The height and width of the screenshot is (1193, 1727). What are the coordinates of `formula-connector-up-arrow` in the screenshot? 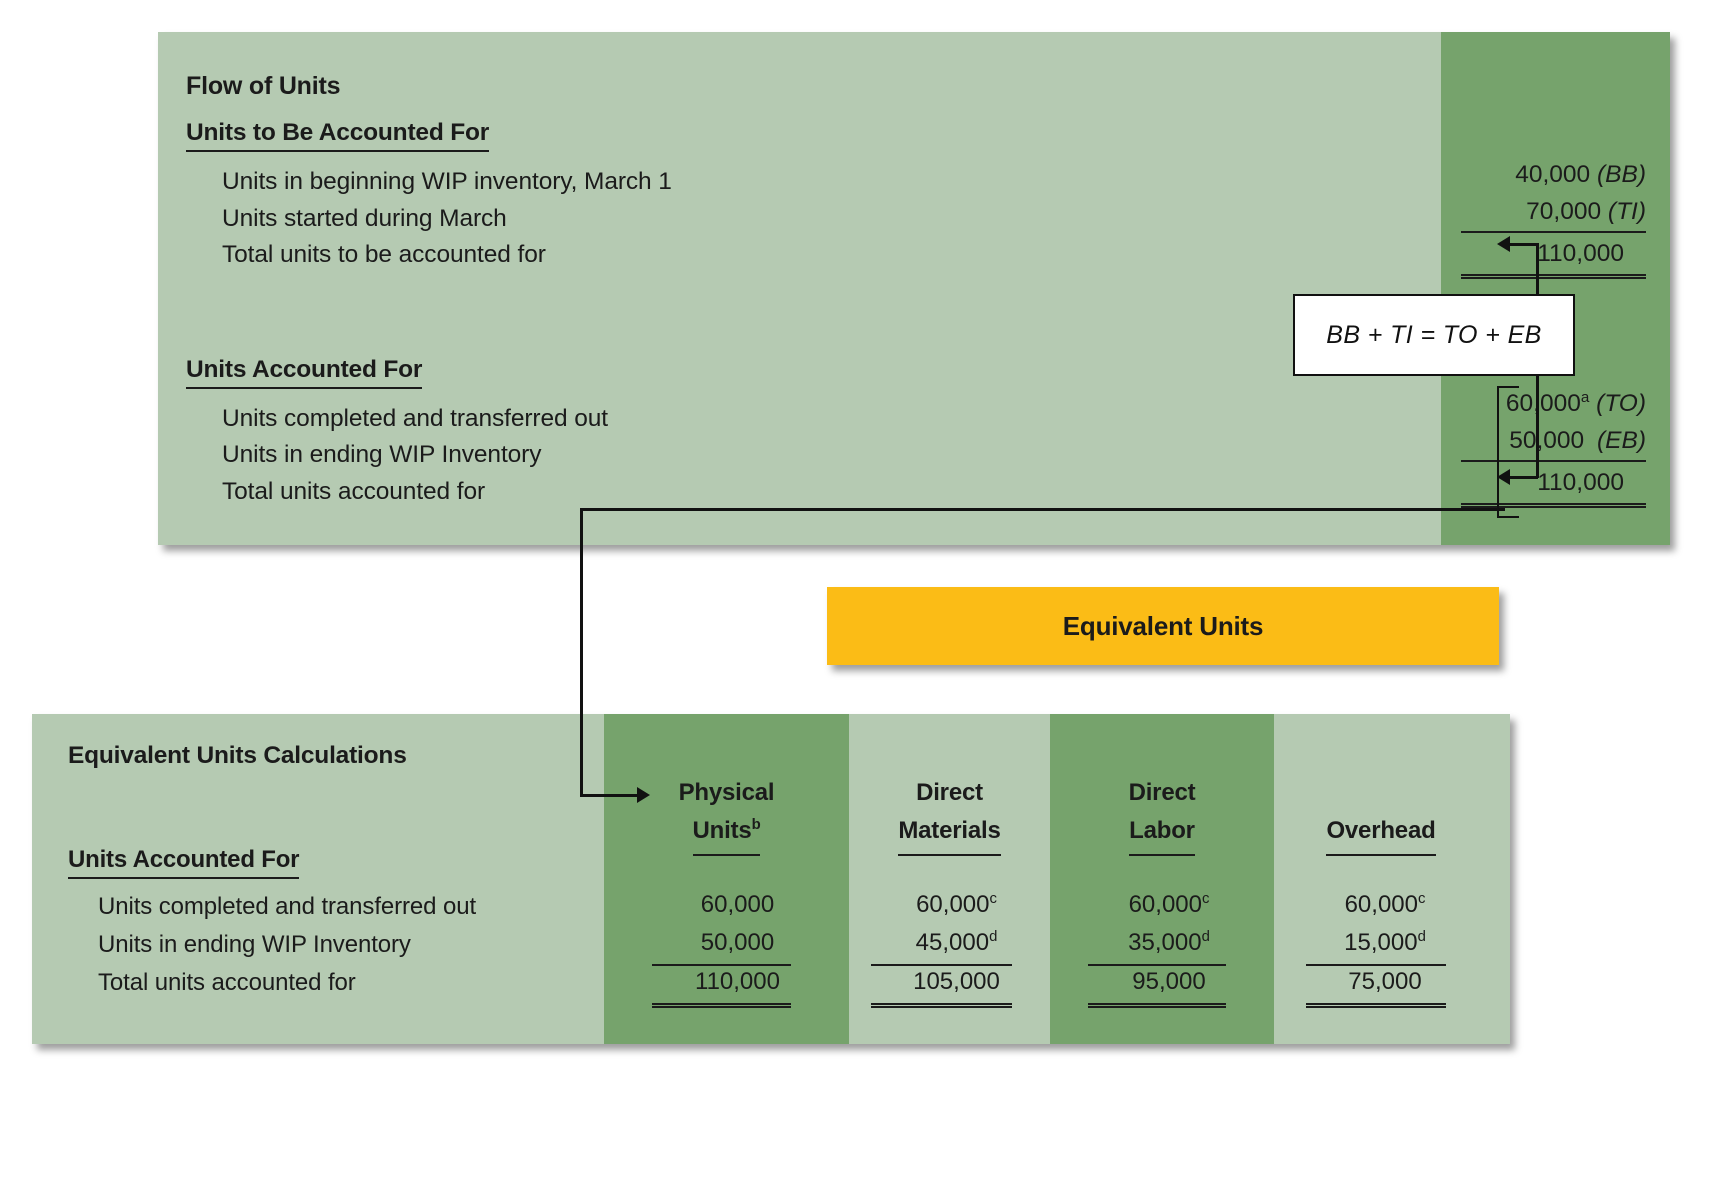 It's located at (1503, 244).